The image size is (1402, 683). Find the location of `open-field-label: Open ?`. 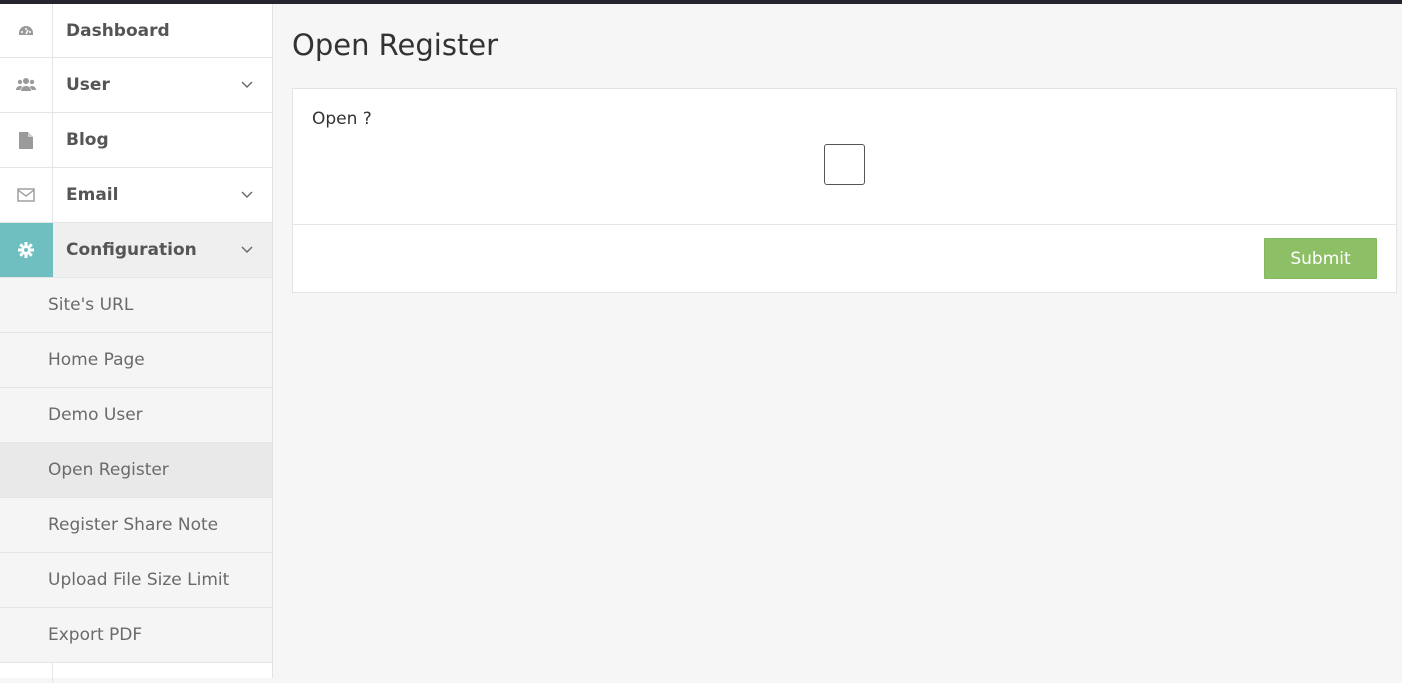

open-field-label: Open ? is located at coordinates (342, 119).